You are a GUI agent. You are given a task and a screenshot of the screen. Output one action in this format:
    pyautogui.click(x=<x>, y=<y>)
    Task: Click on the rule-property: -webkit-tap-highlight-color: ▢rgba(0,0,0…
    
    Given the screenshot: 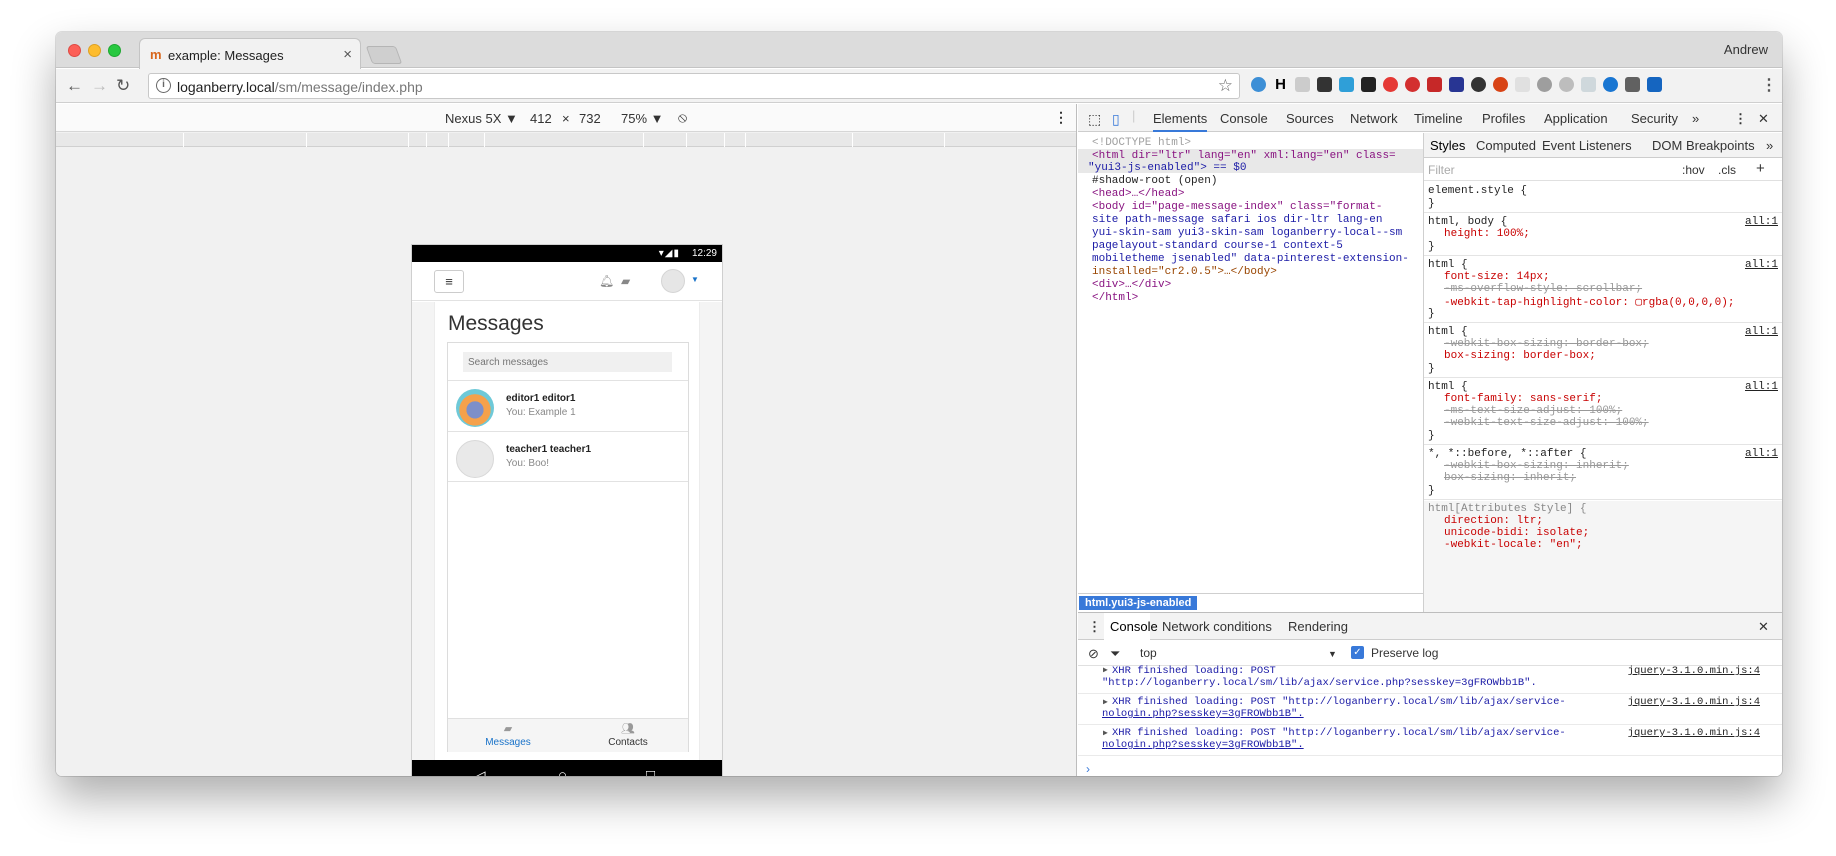 What is the action you would take?
    pyautogui.click(x=1589, y=302)
    